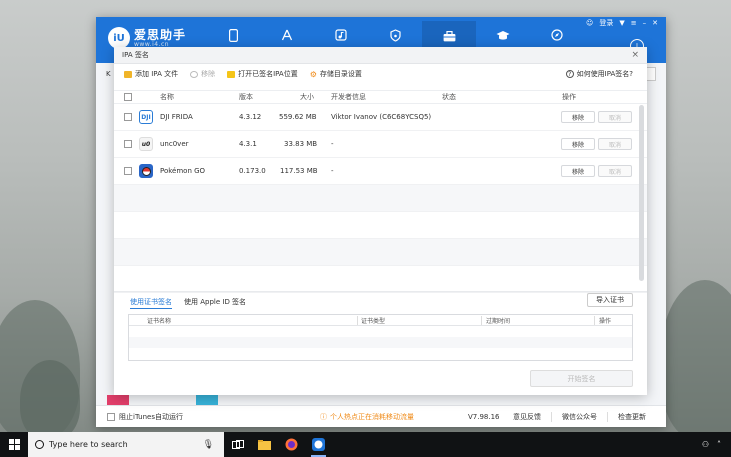 The width and height of the screenshot is (731, 457). What do you see at coordinates (498, 321) in the screenshot?
I see `col-cert-expiry: 过期时间` at bounding box center [498, 321].